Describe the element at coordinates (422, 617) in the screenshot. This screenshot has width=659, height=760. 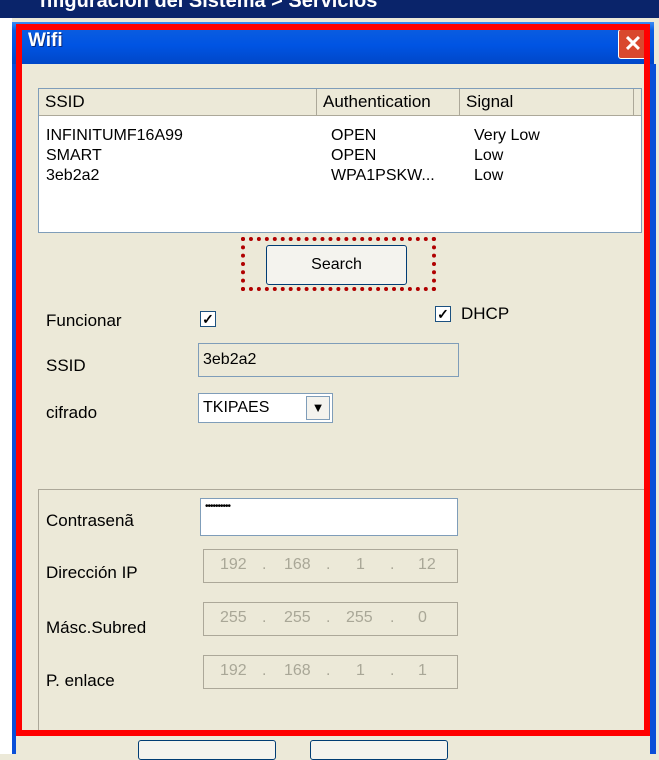
I see `mask-octet-4: 0` at that location.